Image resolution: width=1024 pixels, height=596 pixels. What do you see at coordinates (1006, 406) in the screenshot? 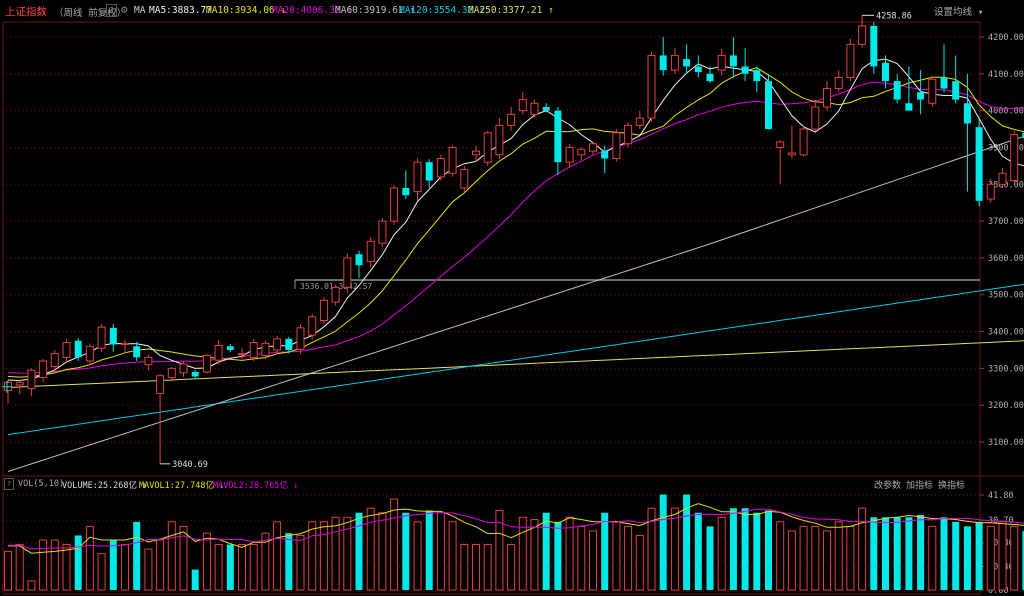
I see `price-tick-label: 3200.00` at bounding box center [1006, 406].